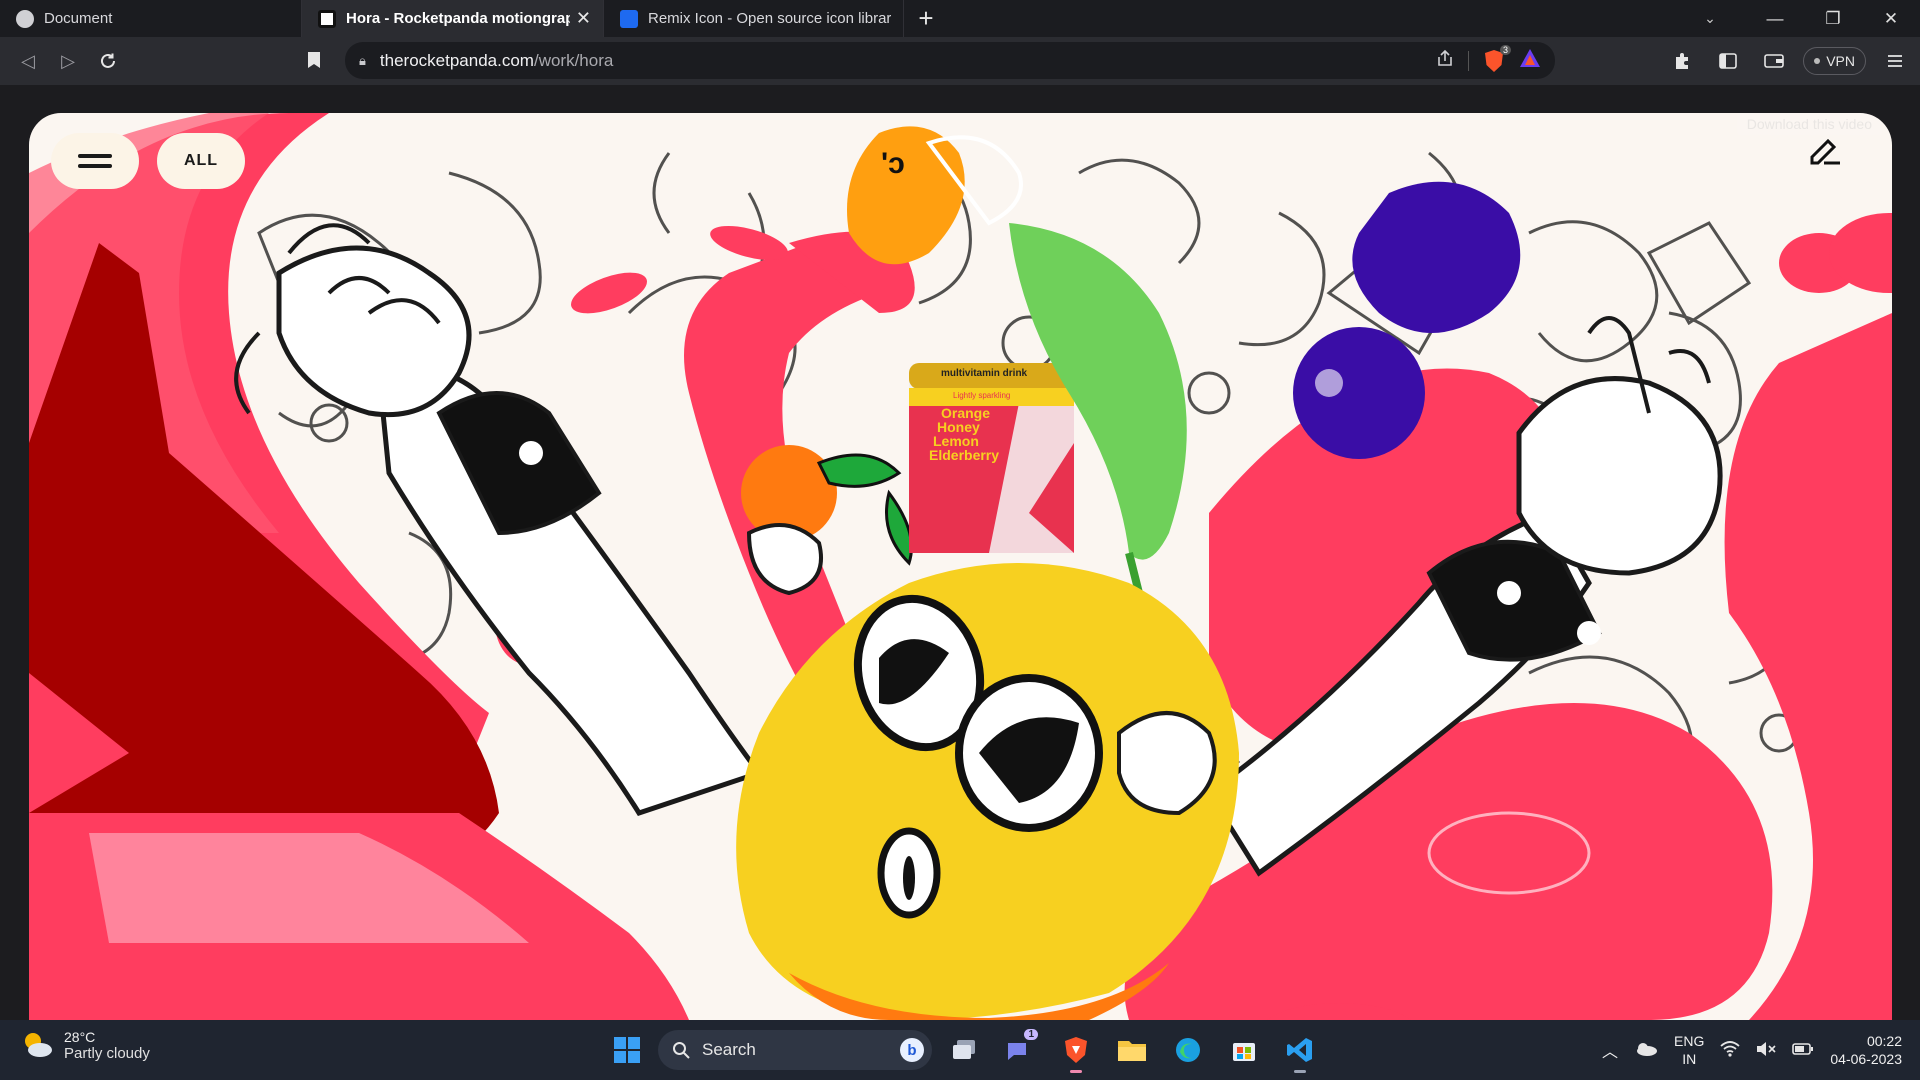 The width and height of the screenshot is (1920, 1080). What do you see at coordinates (893, 163) in the screenshot?
I see `svg-text: 'ↄ` at bounding box center [893, 163].